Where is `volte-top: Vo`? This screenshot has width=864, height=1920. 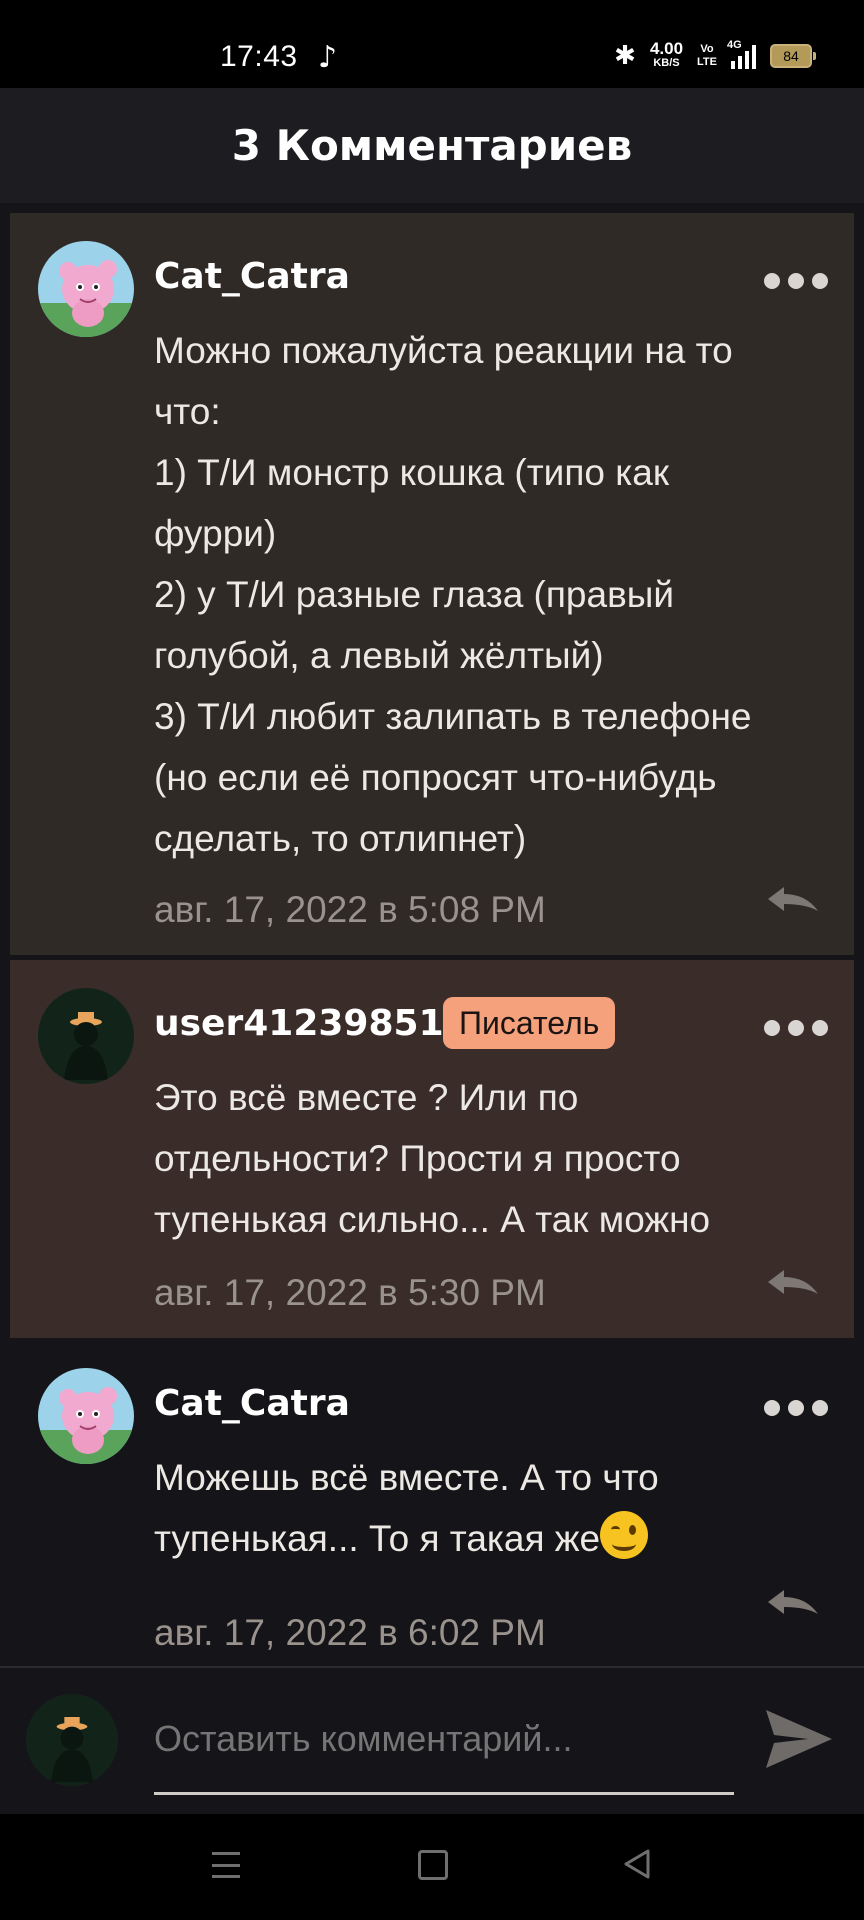 volte-top: Vo is located at coordinates (707, 48).